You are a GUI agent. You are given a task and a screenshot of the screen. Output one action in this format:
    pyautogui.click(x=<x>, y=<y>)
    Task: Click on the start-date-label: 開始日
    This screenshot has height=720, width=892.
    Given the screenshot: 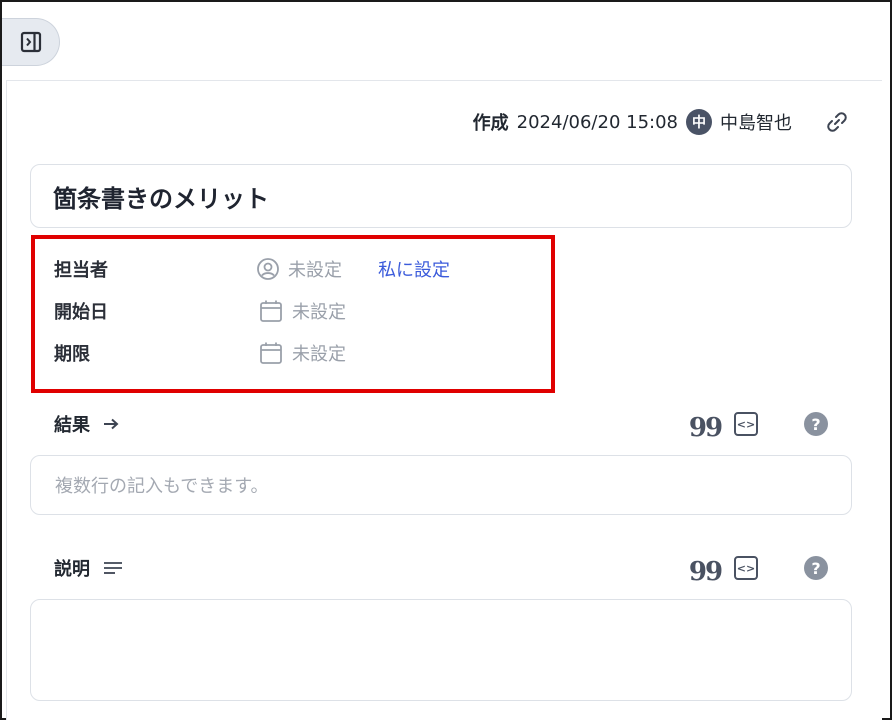 What is the action you would take?
    pyautogui.click(x=81, y=312)
    